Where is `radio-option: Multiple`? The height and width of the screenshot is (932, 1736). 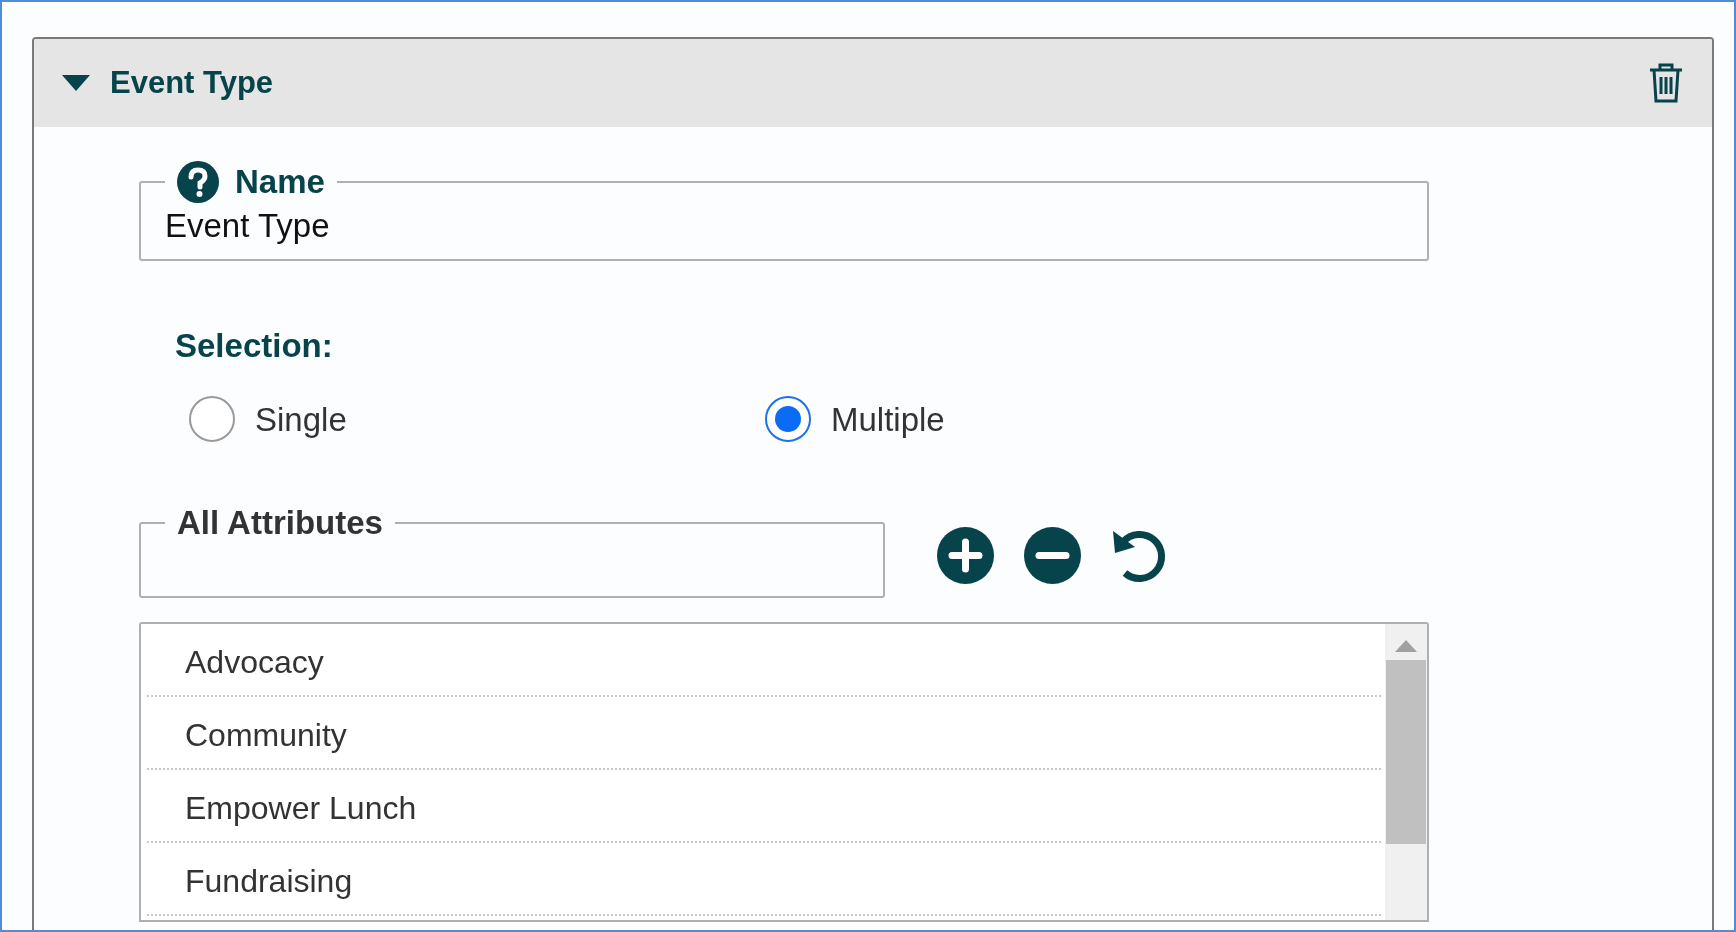
radio-option: Multiple is located at coordinates (1053, 419).